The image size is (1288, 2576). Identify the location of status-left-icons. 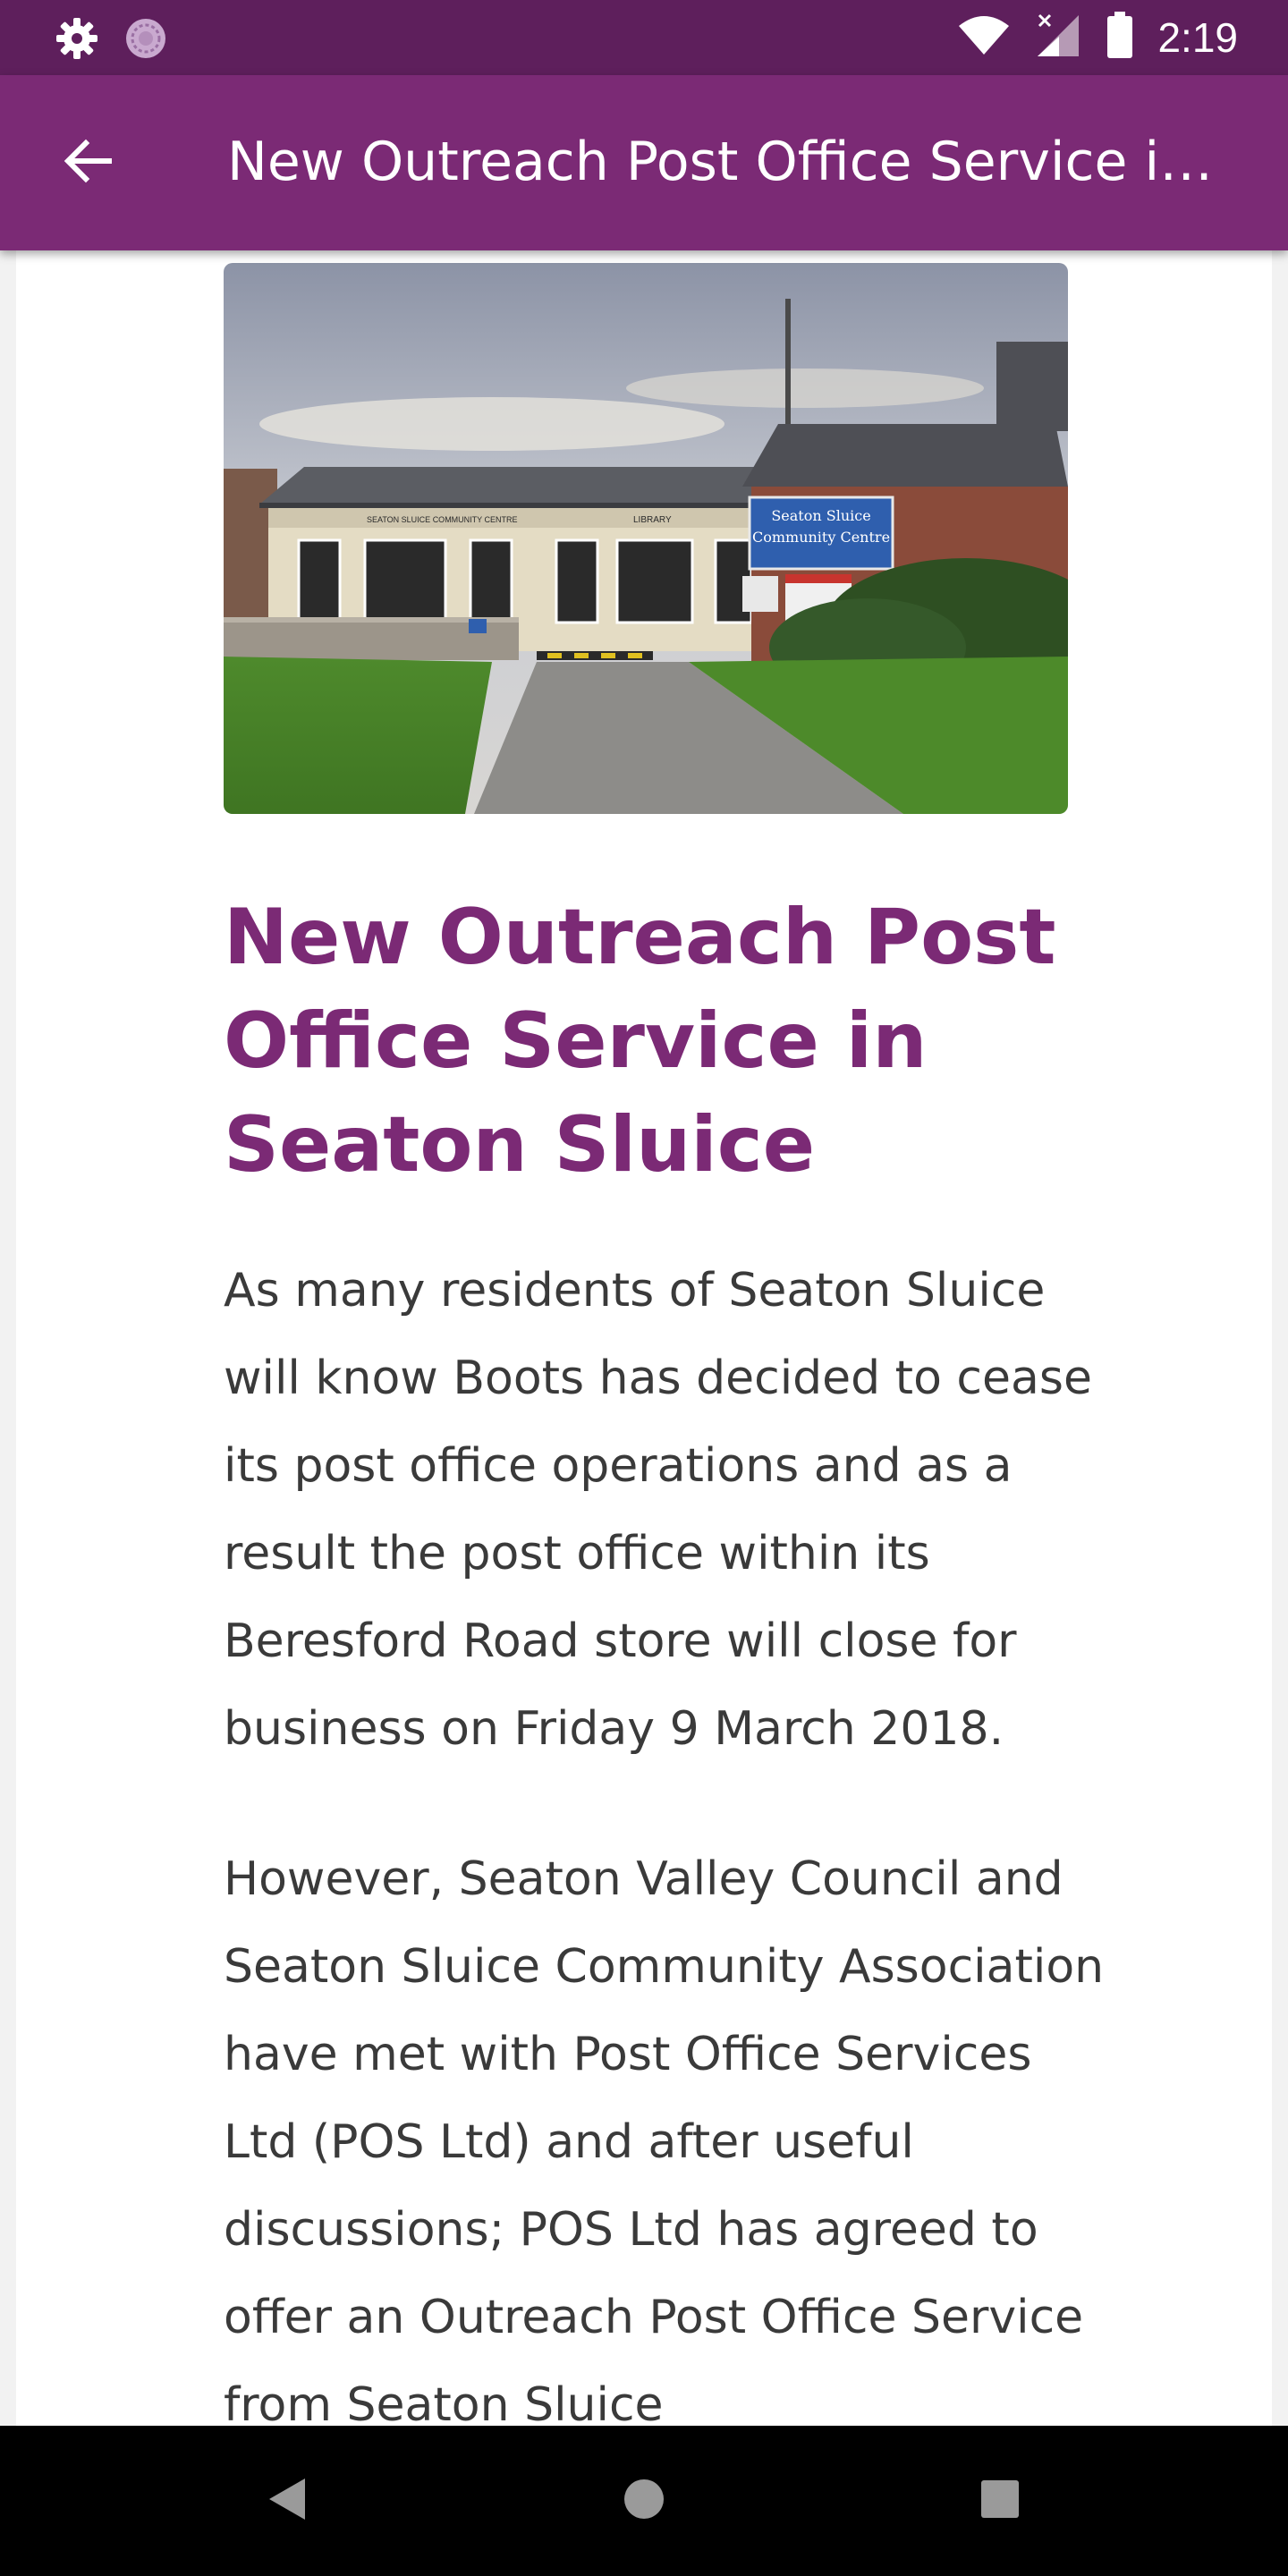
(111, 40).